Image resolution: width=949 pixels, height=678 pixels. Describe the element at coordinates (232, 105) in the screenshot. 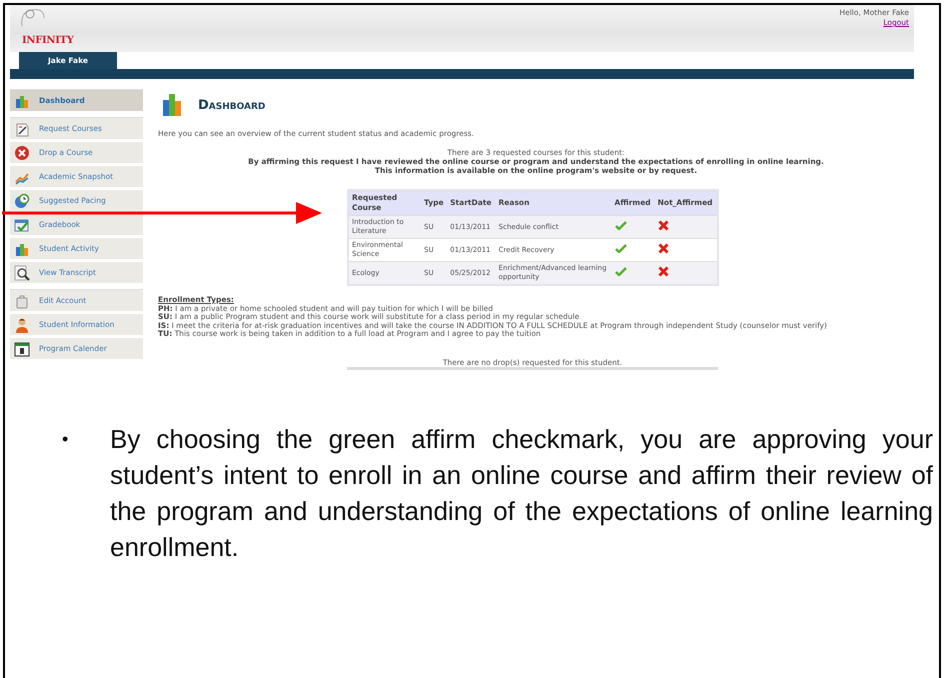

I see `page-title: Dashboard` at that location.